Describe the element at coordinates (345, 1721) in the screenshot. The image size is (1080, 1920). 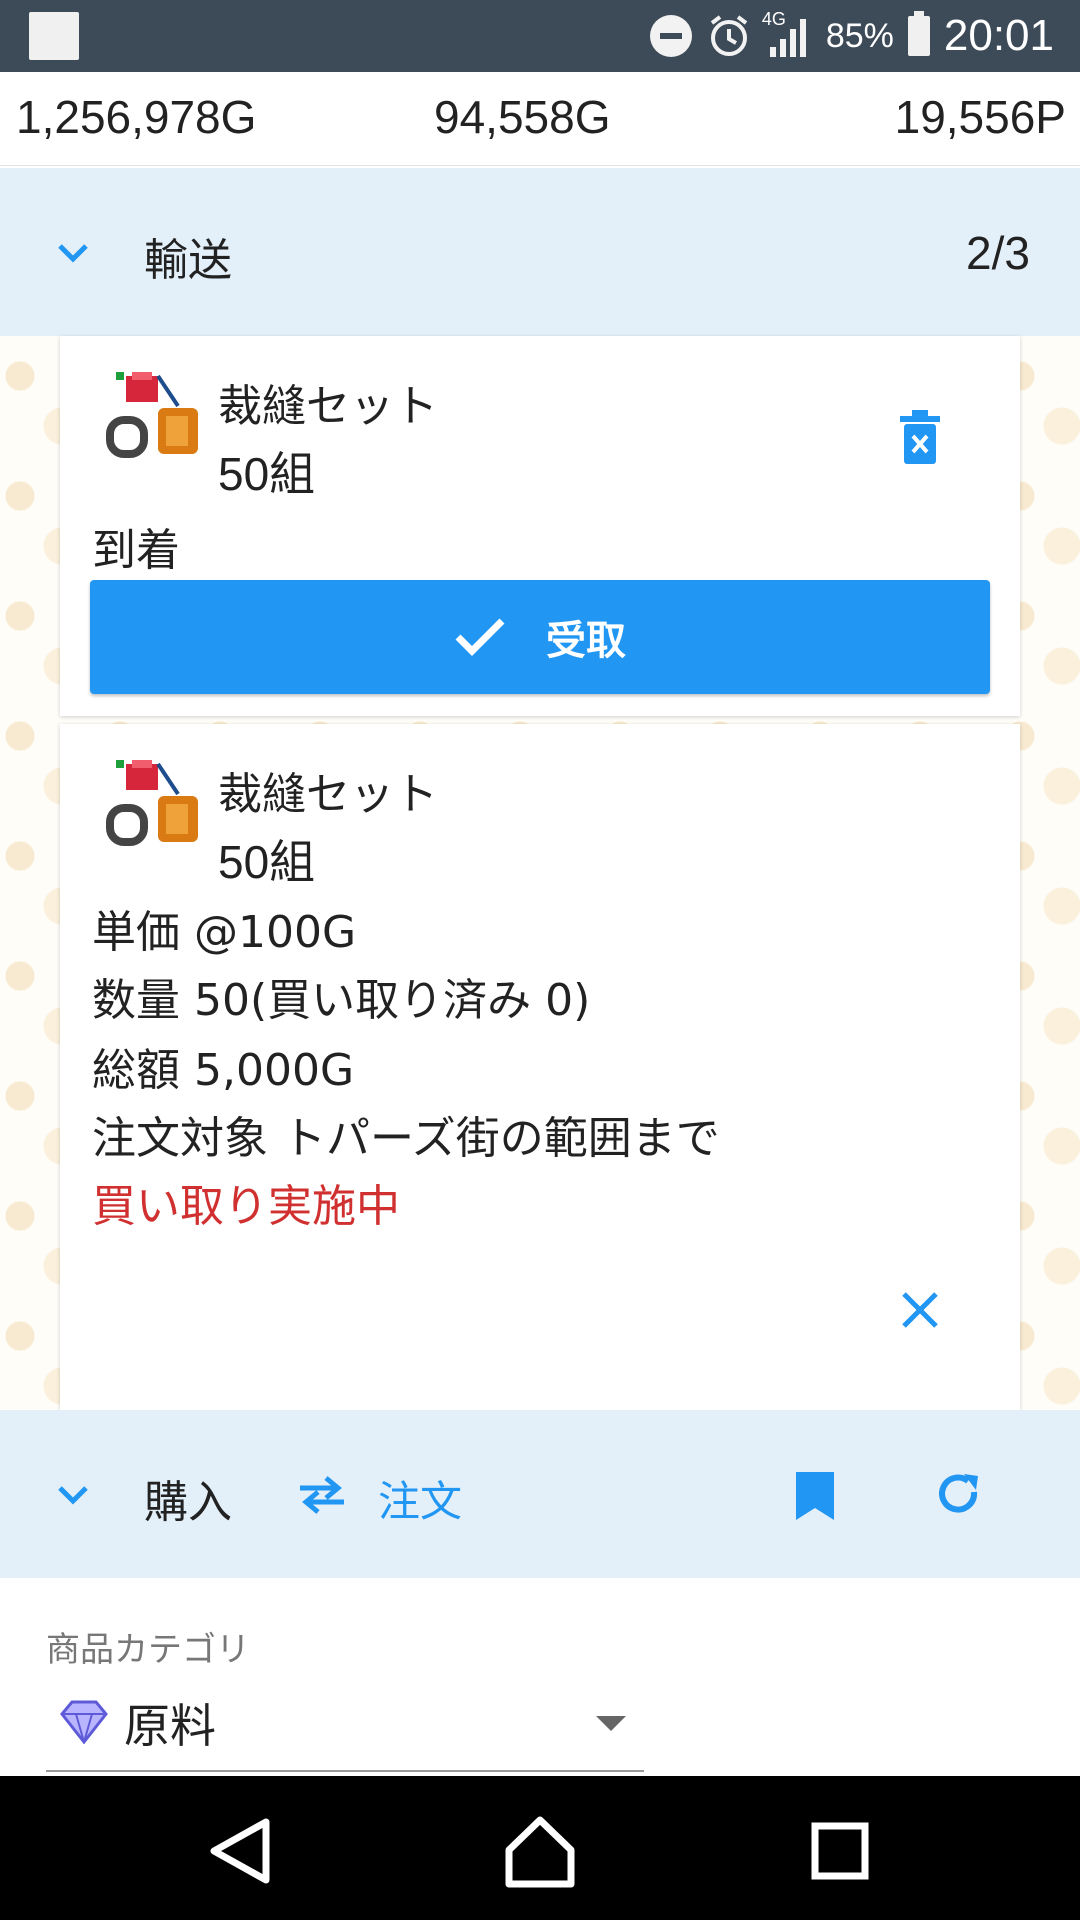
I see `category-select: 原料` at that location.